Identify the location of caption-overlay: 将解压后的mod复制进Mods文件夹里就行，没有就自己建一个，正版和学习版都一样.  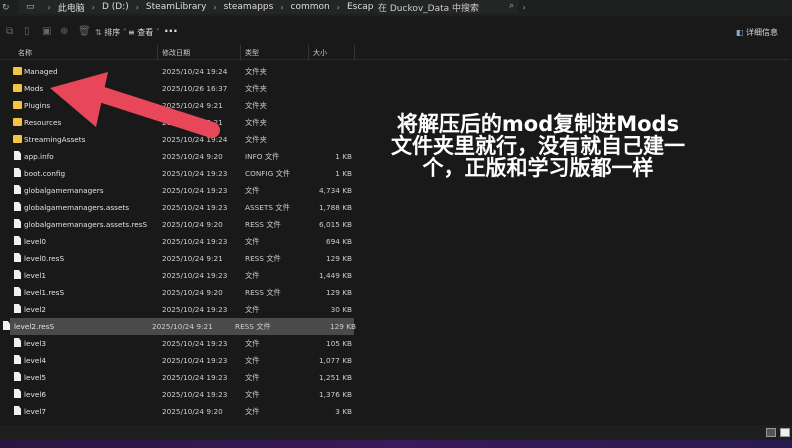
(538, 146).